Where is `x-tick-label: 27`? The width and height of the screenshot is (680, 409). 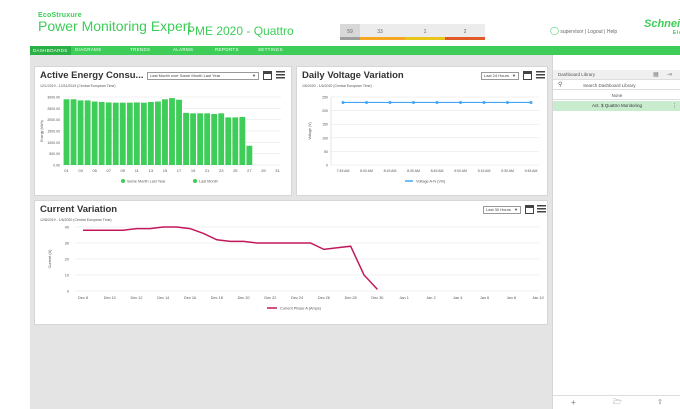
x-tick-label: 27 is located at coordinates (249, 170).